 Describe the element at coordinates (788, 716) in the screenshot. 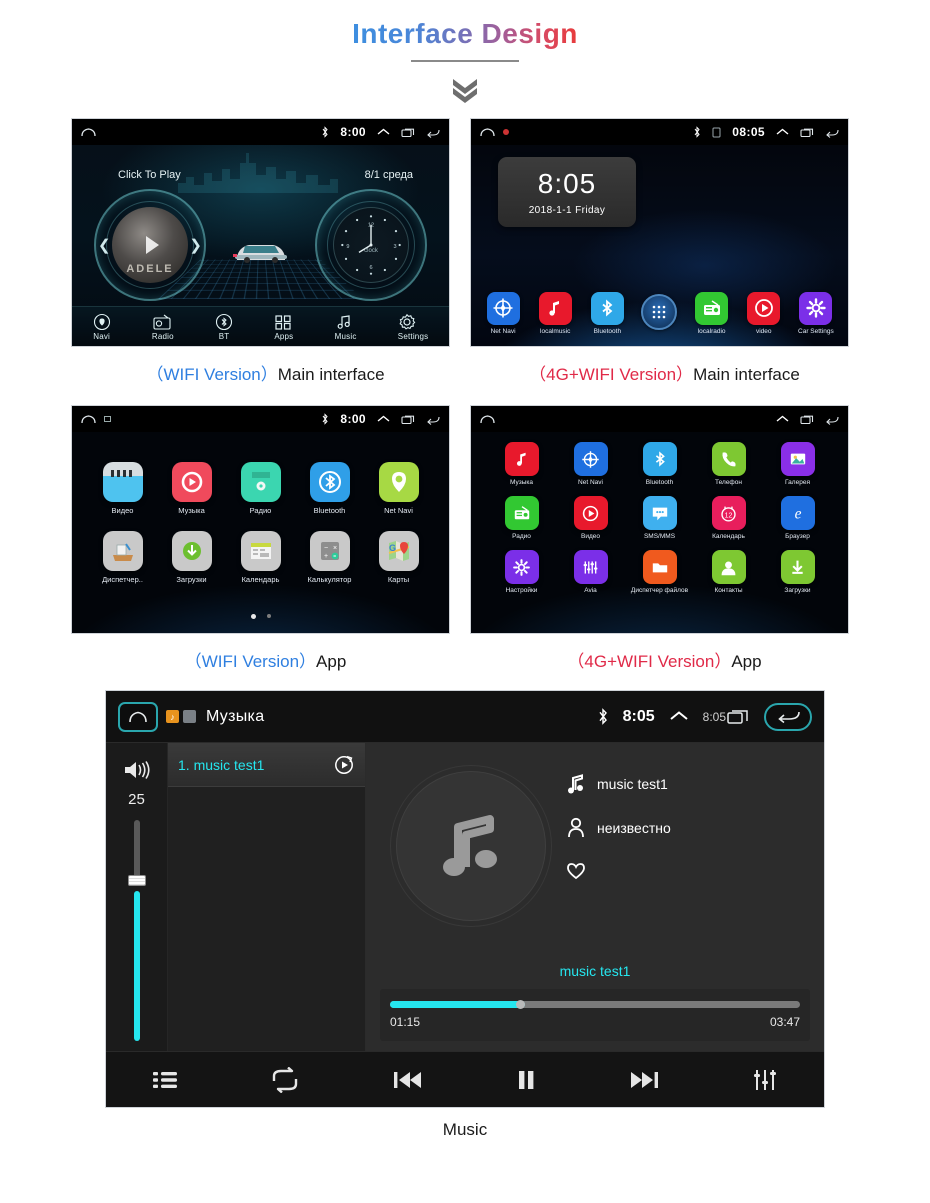

I see `back-button` at that location.